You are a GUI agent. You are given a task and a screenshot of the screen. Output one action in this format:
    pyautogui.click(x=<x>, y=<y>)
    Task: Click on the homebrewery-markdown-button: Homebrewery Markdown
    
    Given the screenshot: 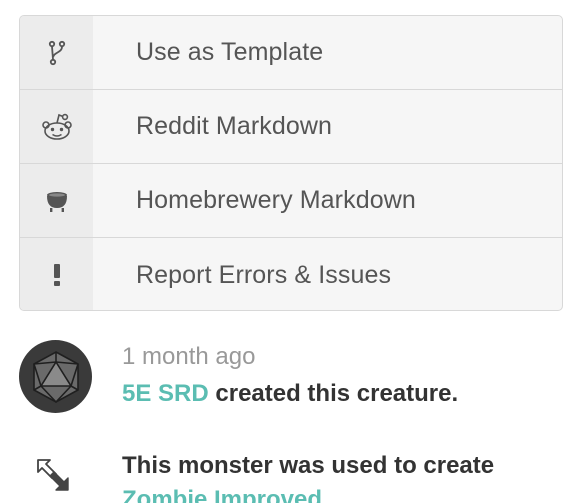 What is the action you would take?
    pyautogui.click(x=291, y=201)
    